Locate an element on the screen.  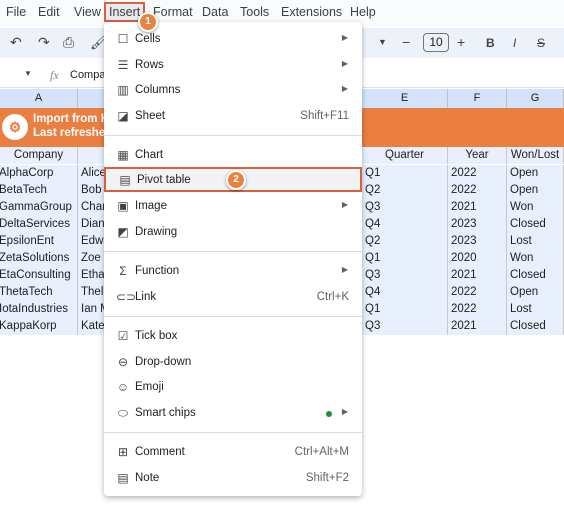
shortcut: Shift+F11 is located at coordinates (324, 116).